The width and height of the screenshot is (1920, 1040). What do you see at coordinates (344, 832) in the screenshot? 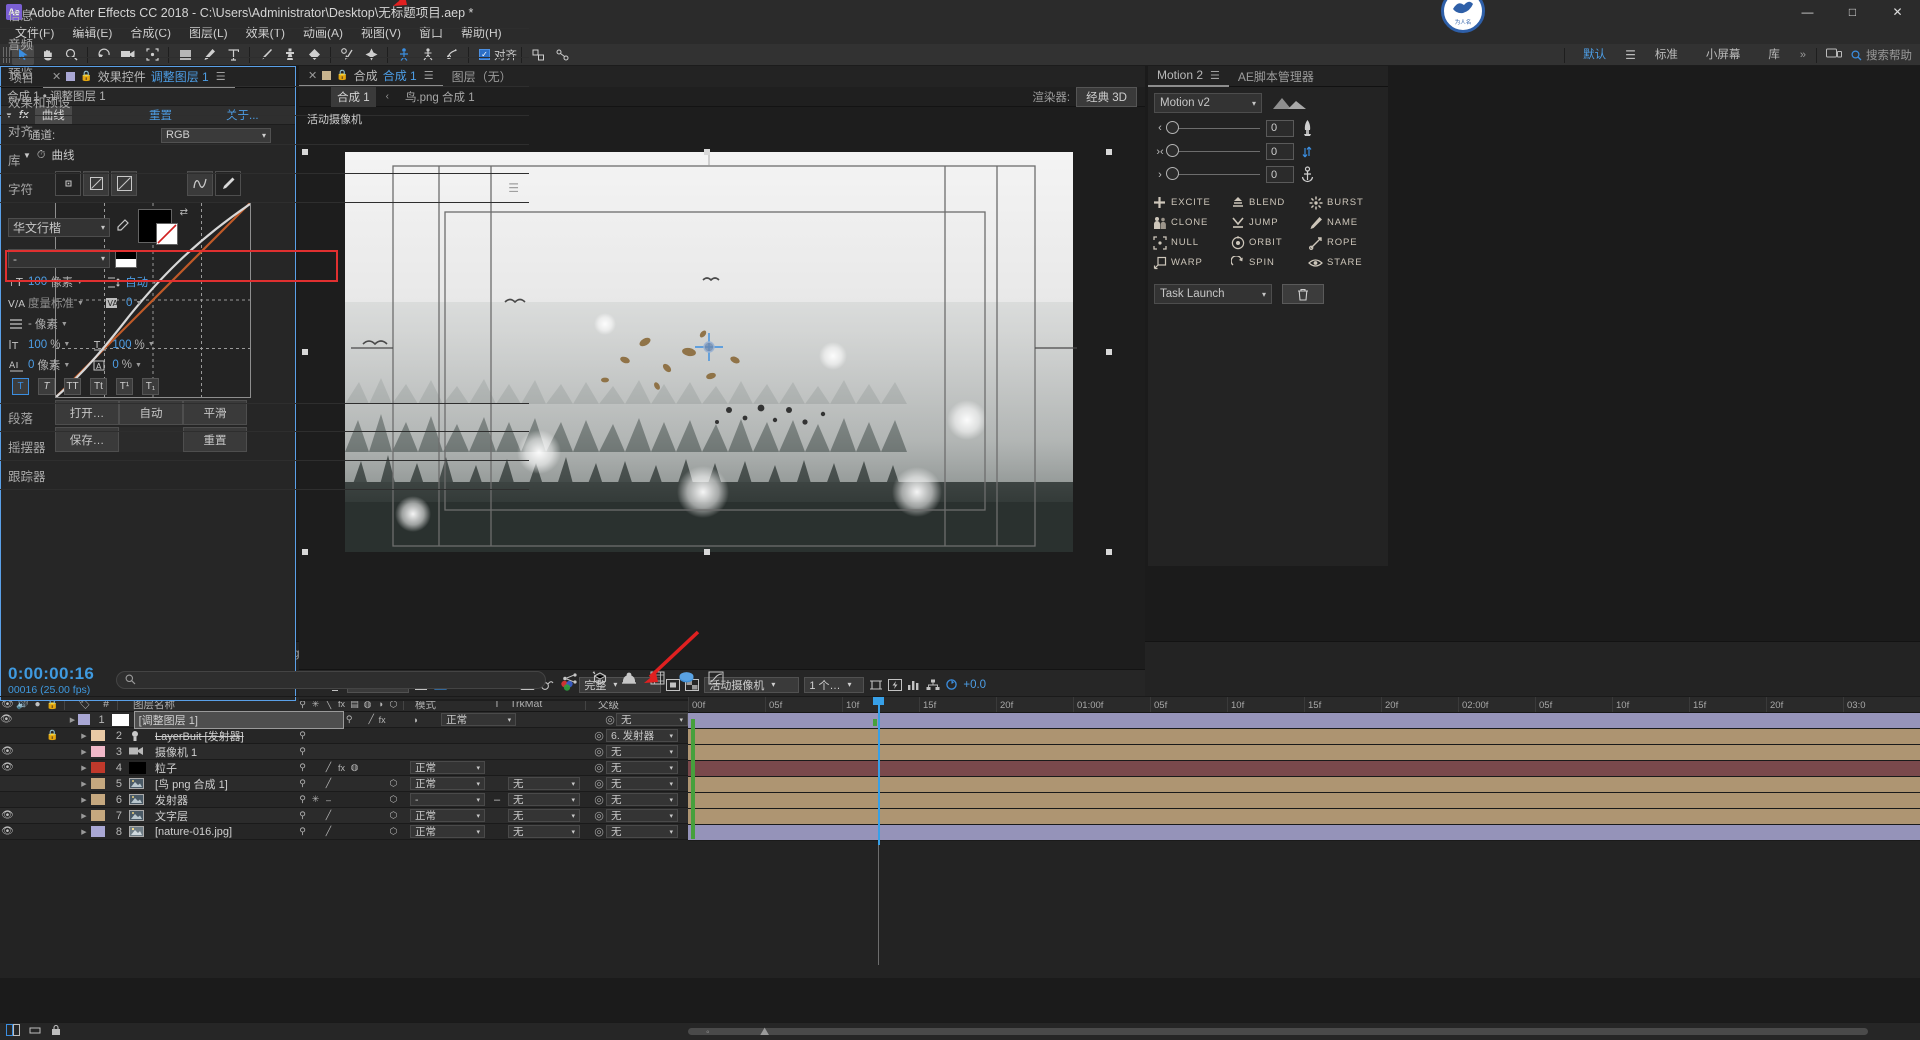
I see `table-row: 👁 ▶ 8 [nature-016.jpg] ⚲ ╱ ⬡ 正常 ▾ 无 ▾ ◎ 无 ▾` at bounding box center [344, 832].